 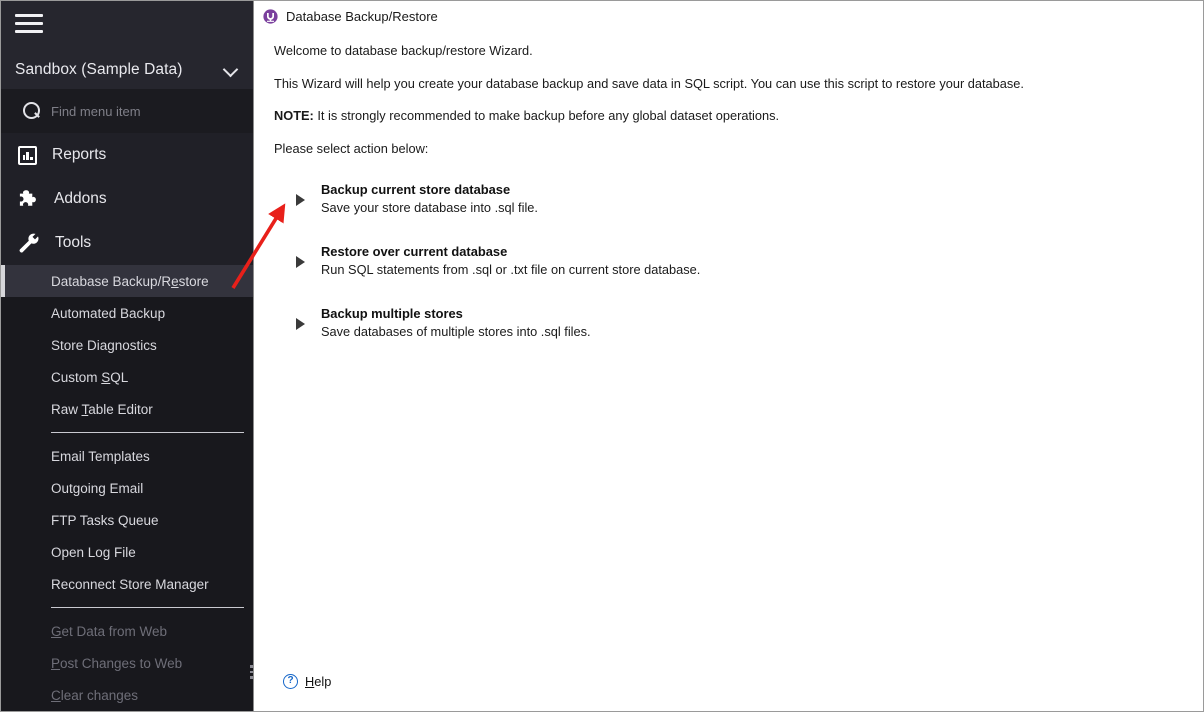 What do you see at coordinates (117, 663) in the screenshot?
I see `sidebar-subitem-label: Post Changes to Web` at bounding box center [117, 663].